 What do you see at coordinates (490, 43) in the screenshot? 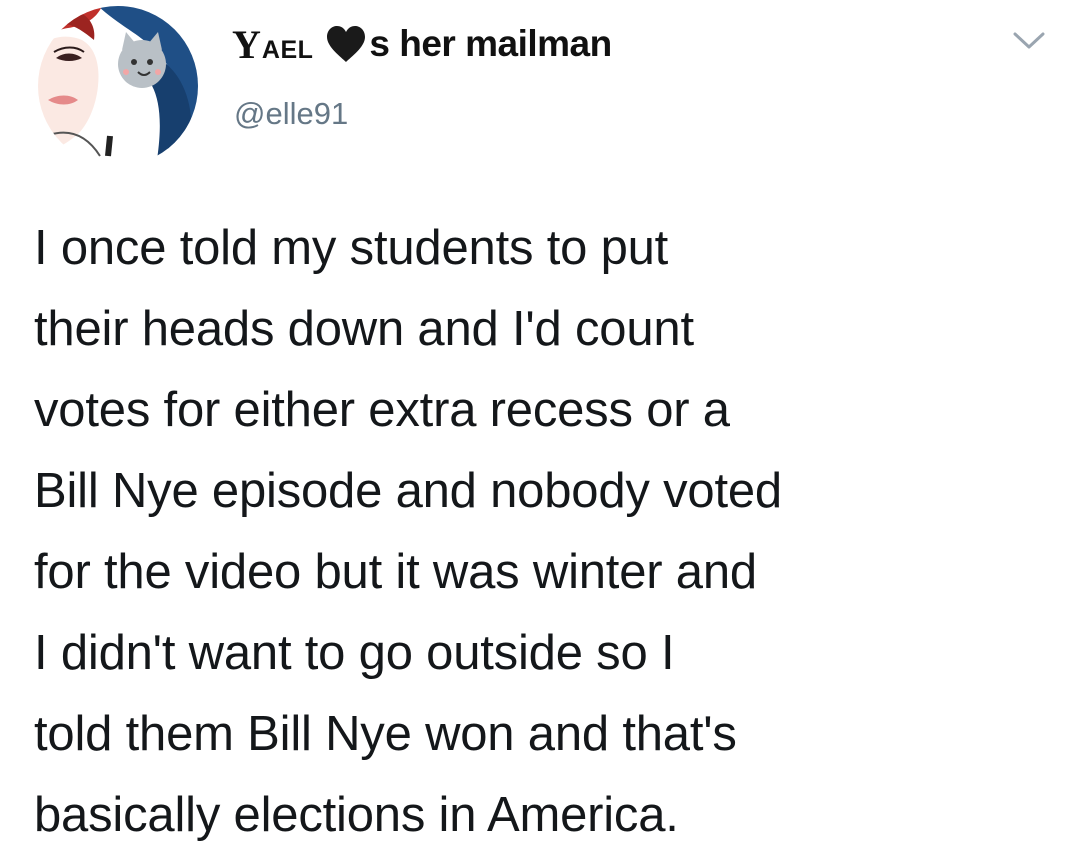
I see `display-name-suffix: s her mailman` at bounding box center [490, 43].